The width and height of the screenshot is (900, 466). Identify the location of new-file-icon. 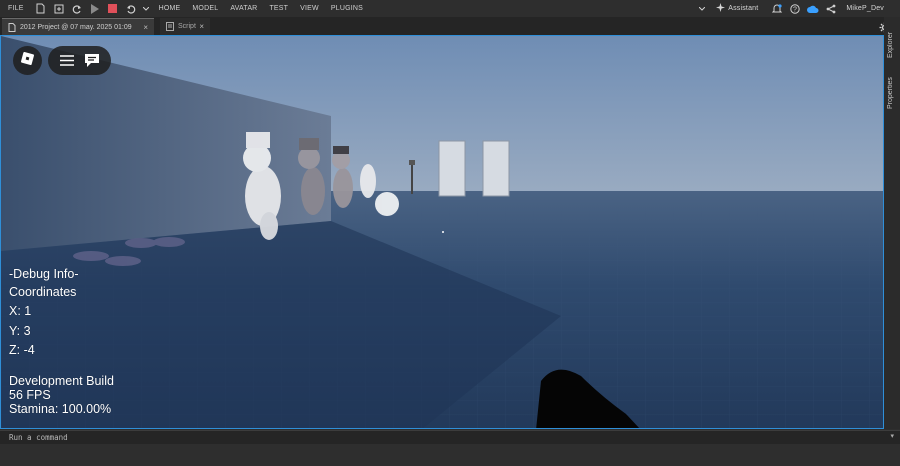
(41, 9).